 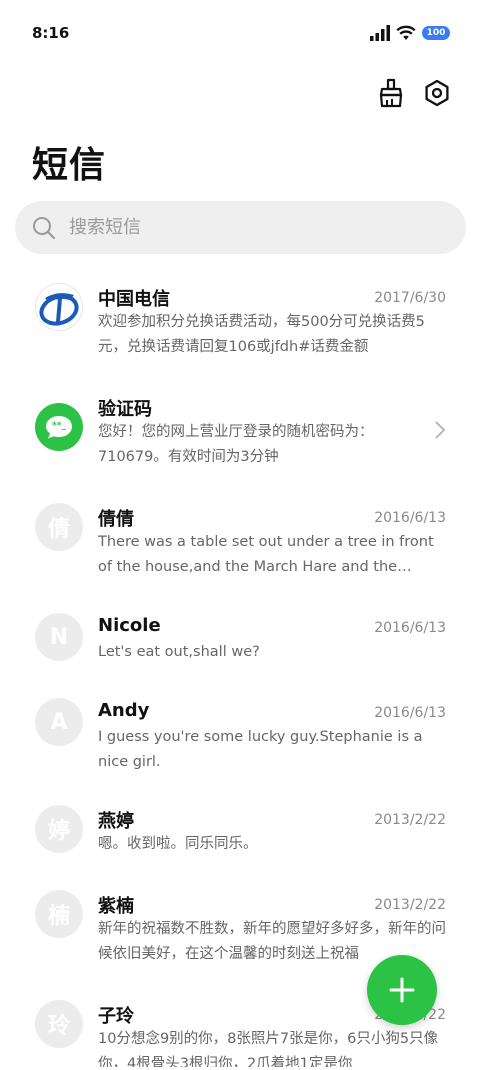 What do you see at coordinates (414, 93) in the screenshot?
I see `top-actions` at bounding box center [414, 93].